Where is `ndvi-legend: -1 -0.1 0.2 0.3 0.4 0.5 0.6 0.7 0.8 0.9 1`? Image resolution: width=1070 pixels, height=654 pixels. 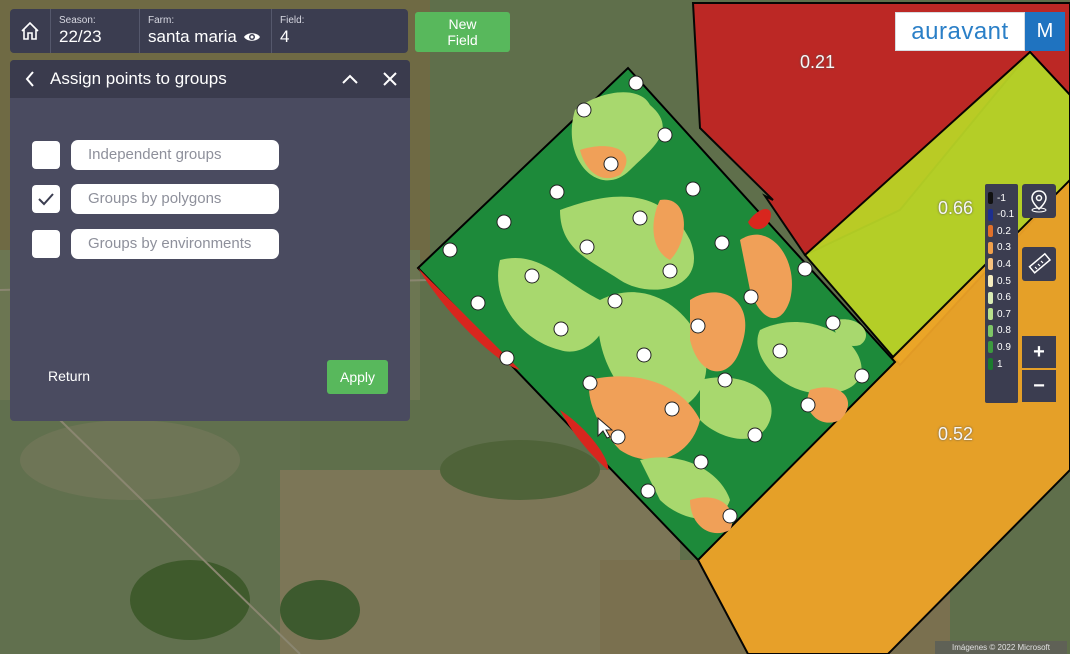 ndvi-legend: -1 -0.1 0.2 0.3 0.4 0.5 0.6 0.7 0.8 0.9 1 is located at coordinates (1001, 293).